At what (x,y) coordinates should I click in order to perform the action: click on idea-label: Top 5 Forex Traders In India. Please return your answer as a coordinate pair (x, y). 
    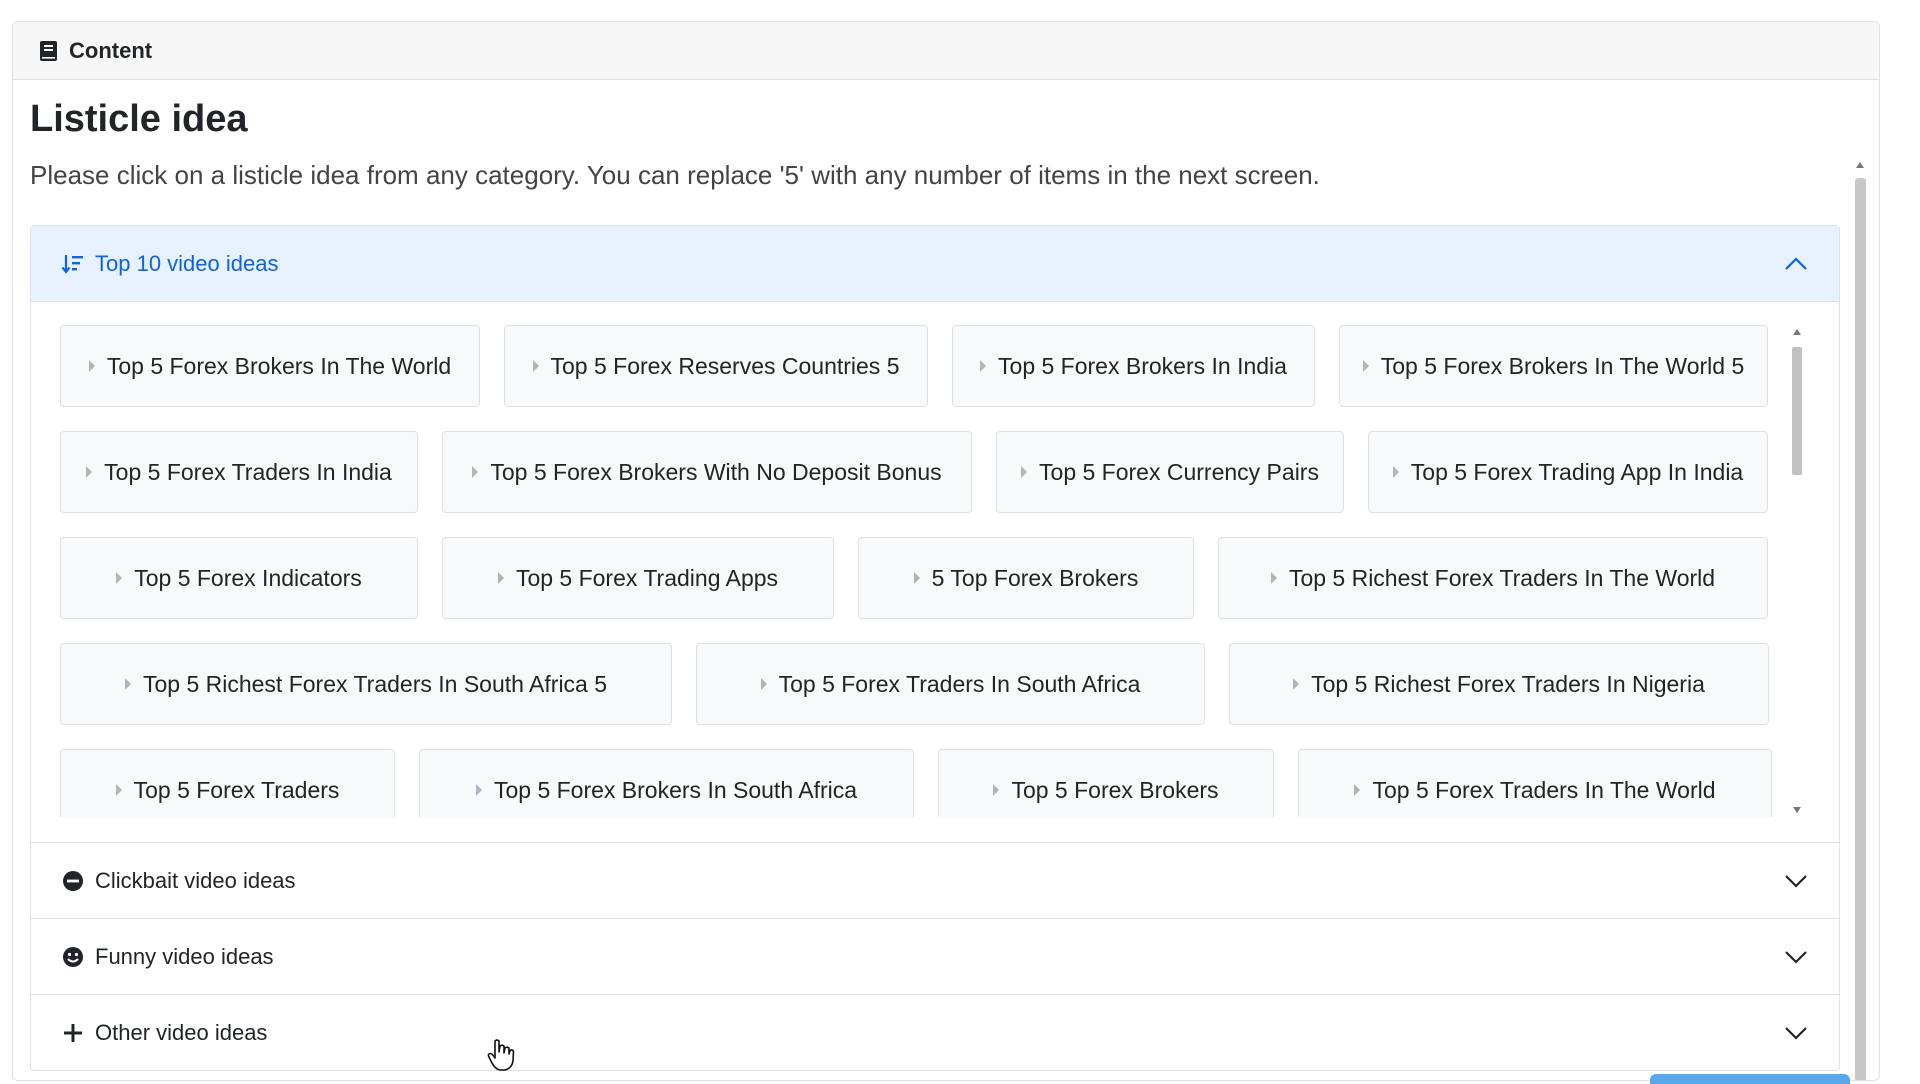
    Looking at the image, I should click on (248, 471).